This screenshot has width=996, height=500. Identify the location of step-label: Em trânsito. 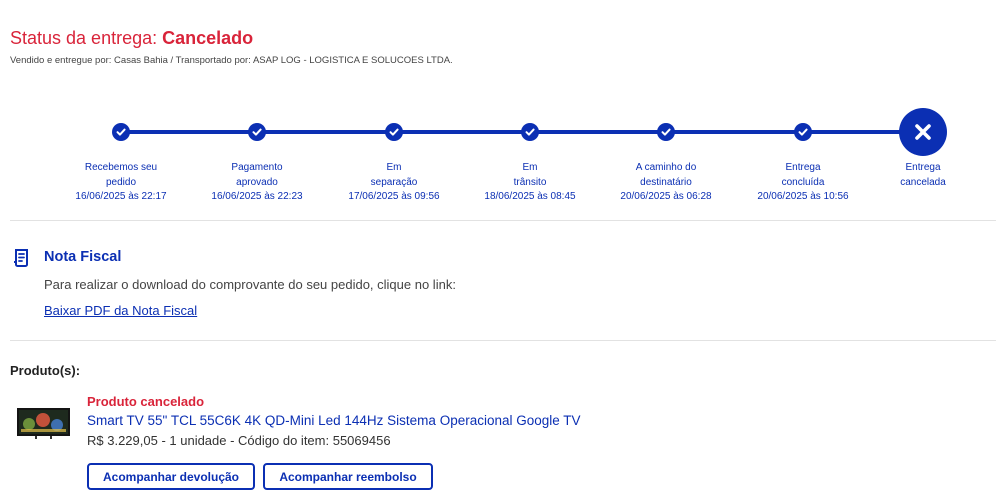
(530, 175).